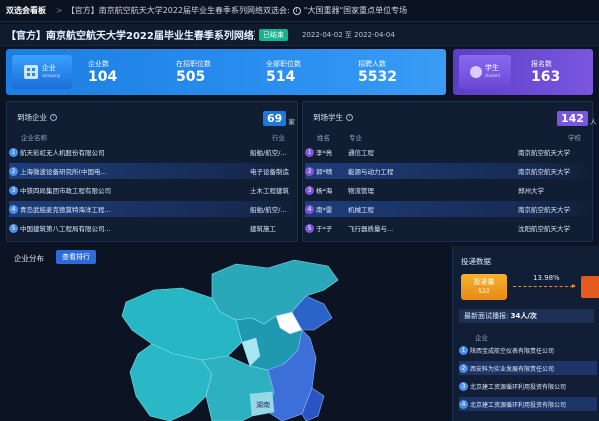 Image resolution: width=599 pixels, height=421 pixels. I want to click on broadcast-label: 最新面试播报:, so click(486, 316).